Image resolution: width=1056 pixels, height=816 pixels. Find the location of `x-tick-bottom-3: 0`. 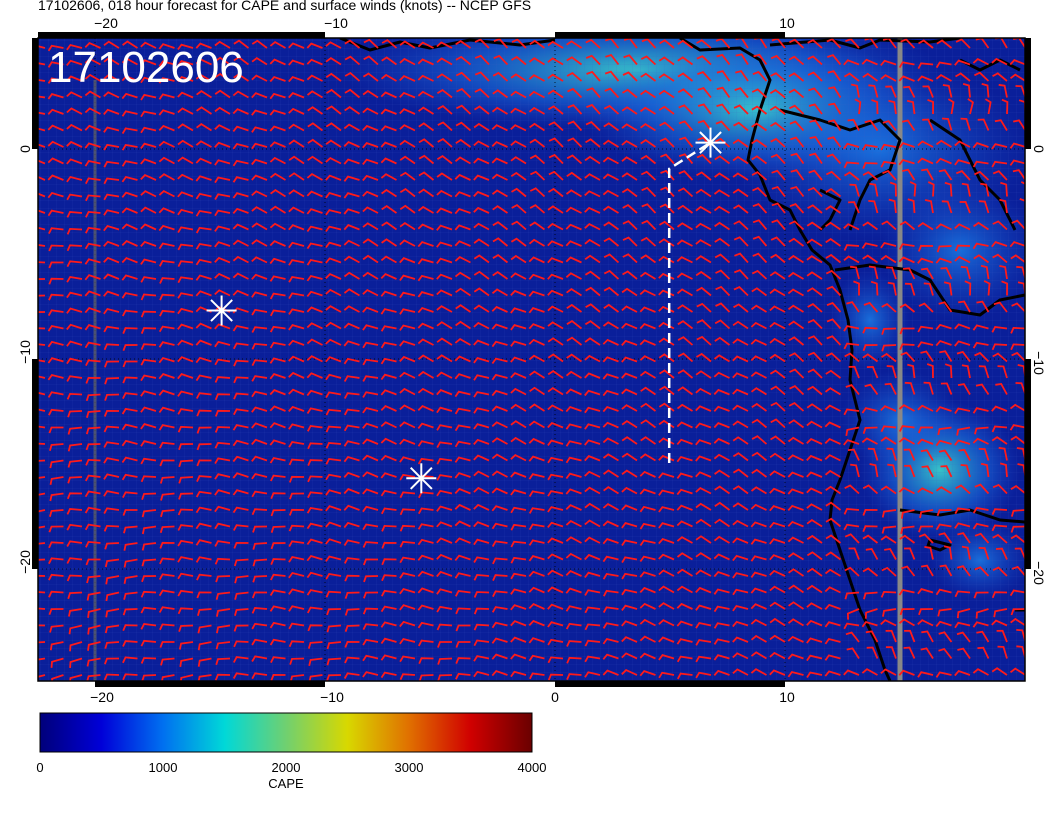

x-tick-bottom-3: 0 is located at coordinates (555, 697).